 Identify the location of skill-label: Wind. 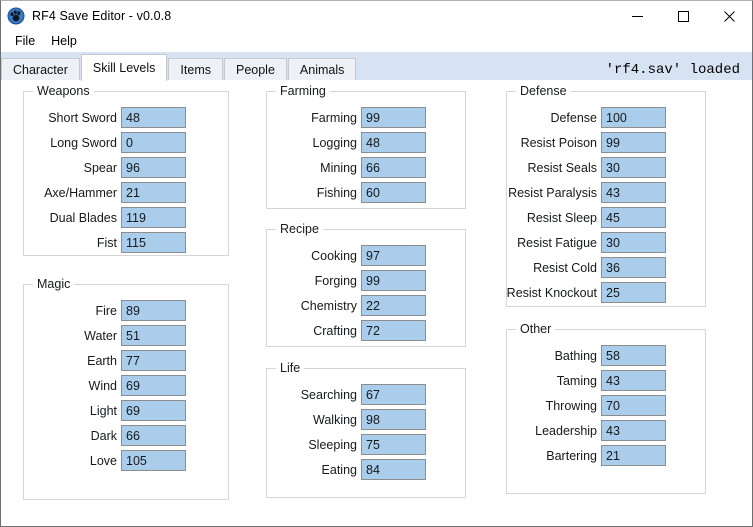
(102, 385).